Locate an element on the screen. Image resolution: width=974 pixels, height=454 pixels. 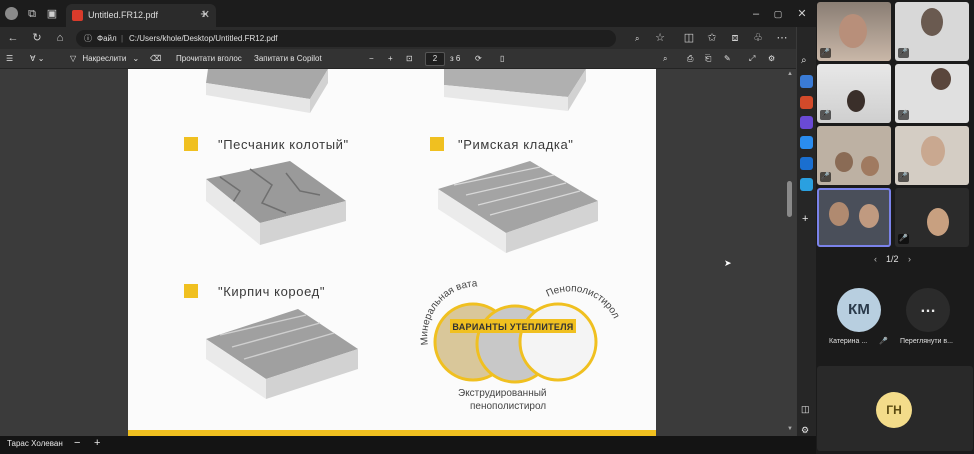
page-total: з 6 is located at coordinates (455, 58).